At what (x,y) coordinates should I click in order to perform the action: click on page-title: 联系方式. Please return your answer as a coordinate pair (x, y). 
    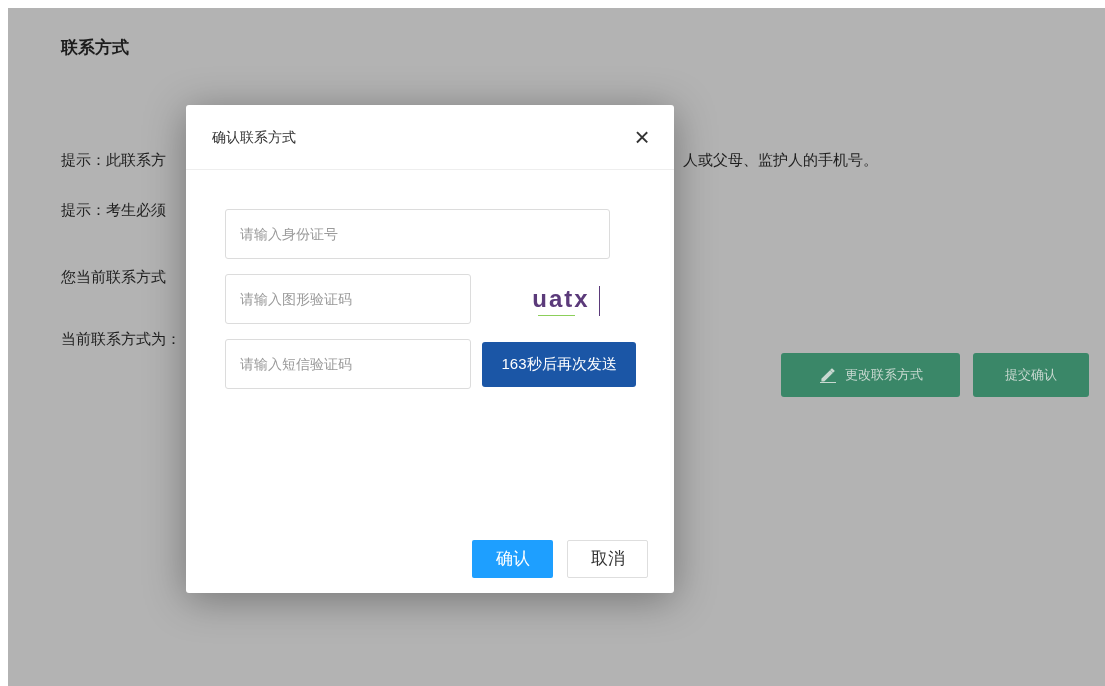
    Looking at the image, I should click on (95, 48).